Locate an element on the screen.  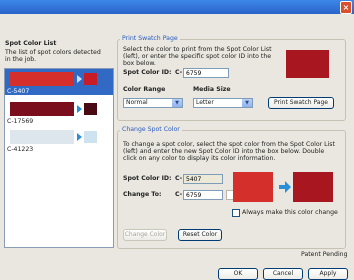
color-range-value: Normal is located at coordinates (137, 102).